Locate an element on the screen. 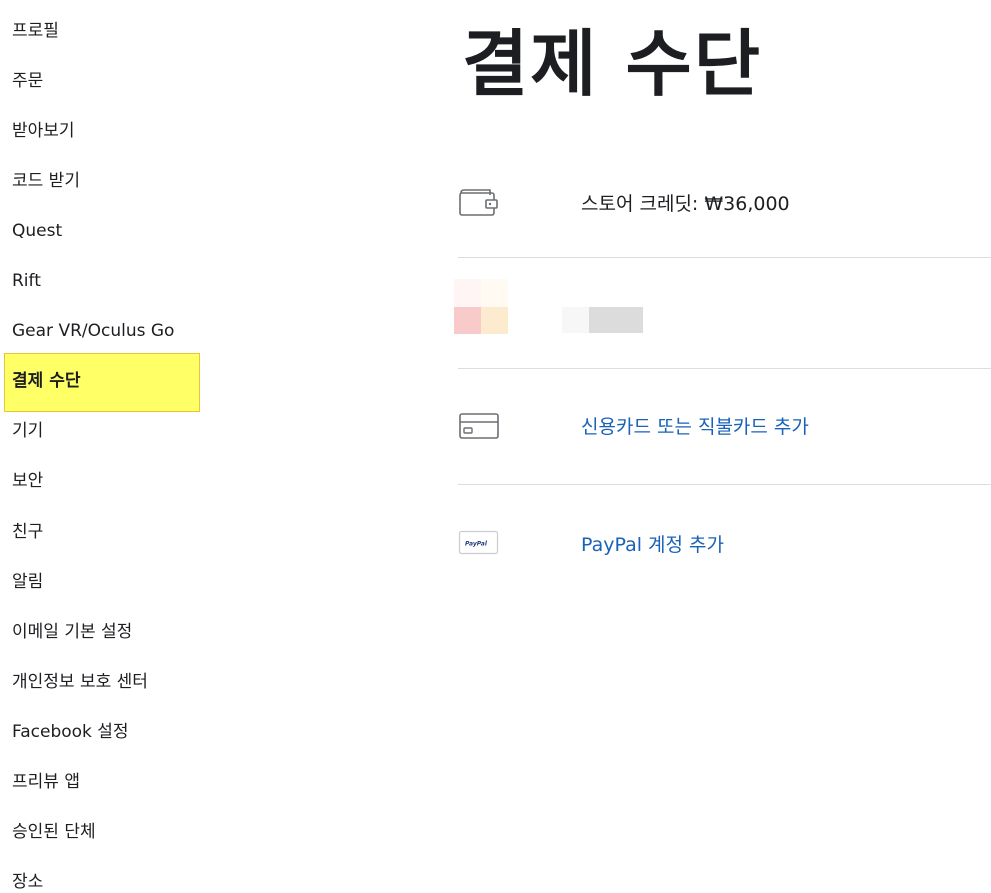 This screenshot has width=991, height=893. paypal-icon: PayPal is located at coordinates (479, 545).